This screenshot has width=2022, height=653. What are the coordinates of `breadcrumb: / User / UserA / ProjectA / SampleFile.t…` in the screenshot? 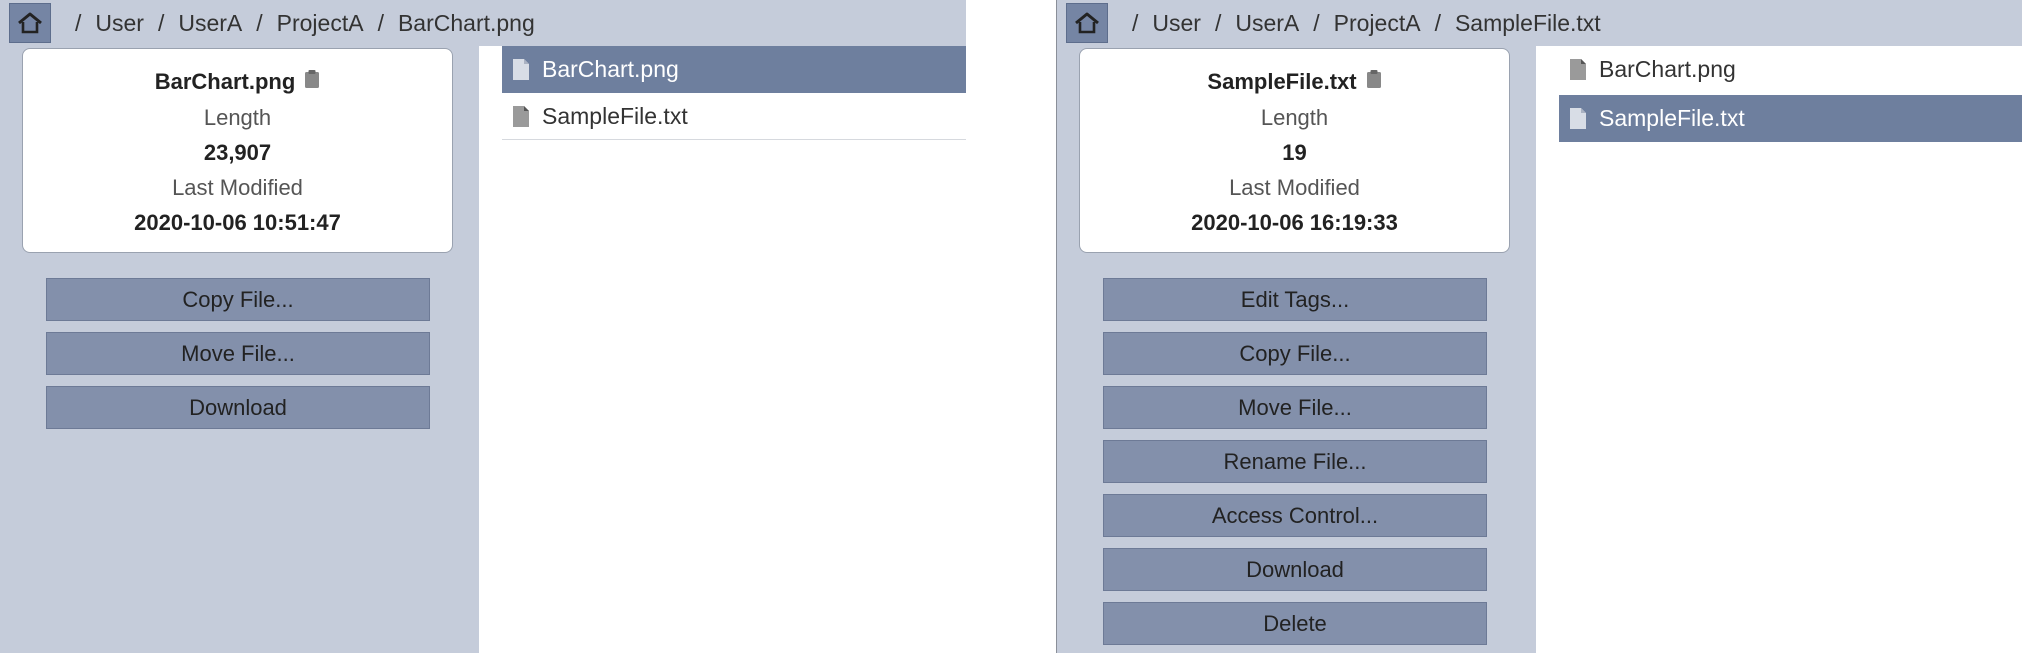 It's located at (1366, 23).